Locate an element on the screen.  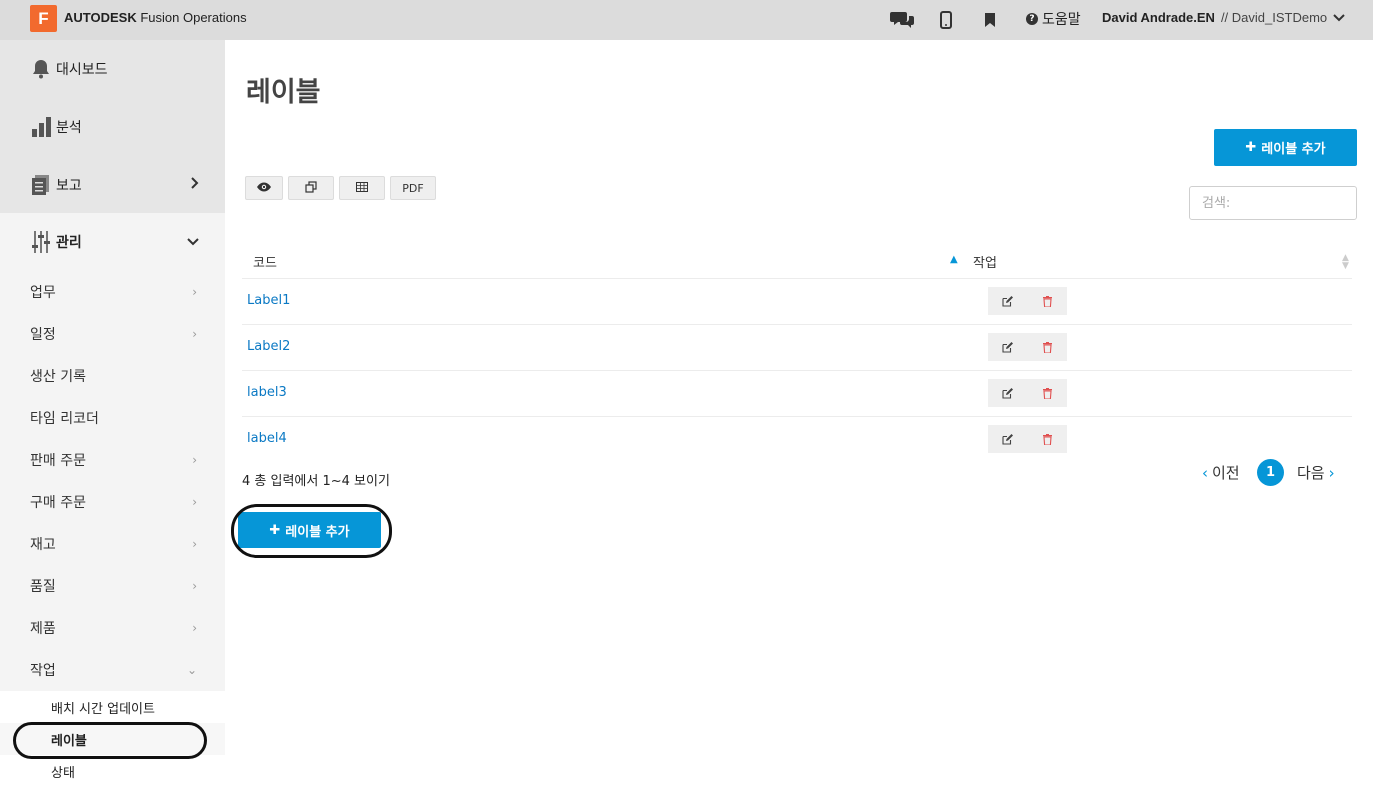
sidebar-leaf-labels: 레이블 is located at coordinates (112, 739).